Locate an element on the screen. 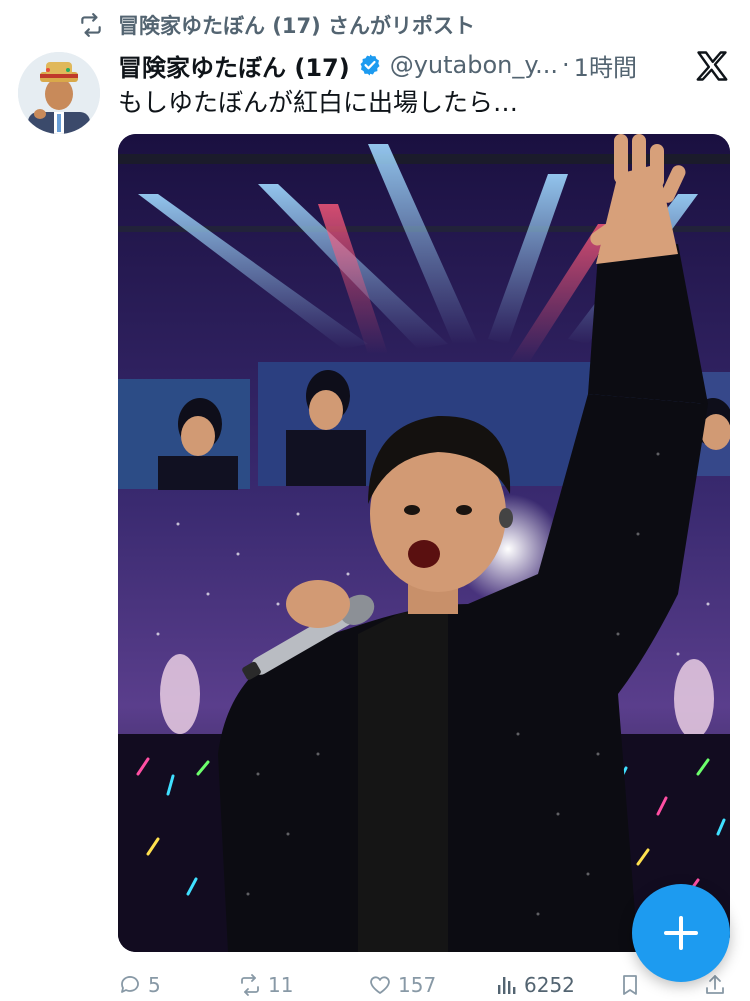 Image resolution: width=750 pixels, height=1001 pixels. repost-icon is located at coordinates (91, 25).